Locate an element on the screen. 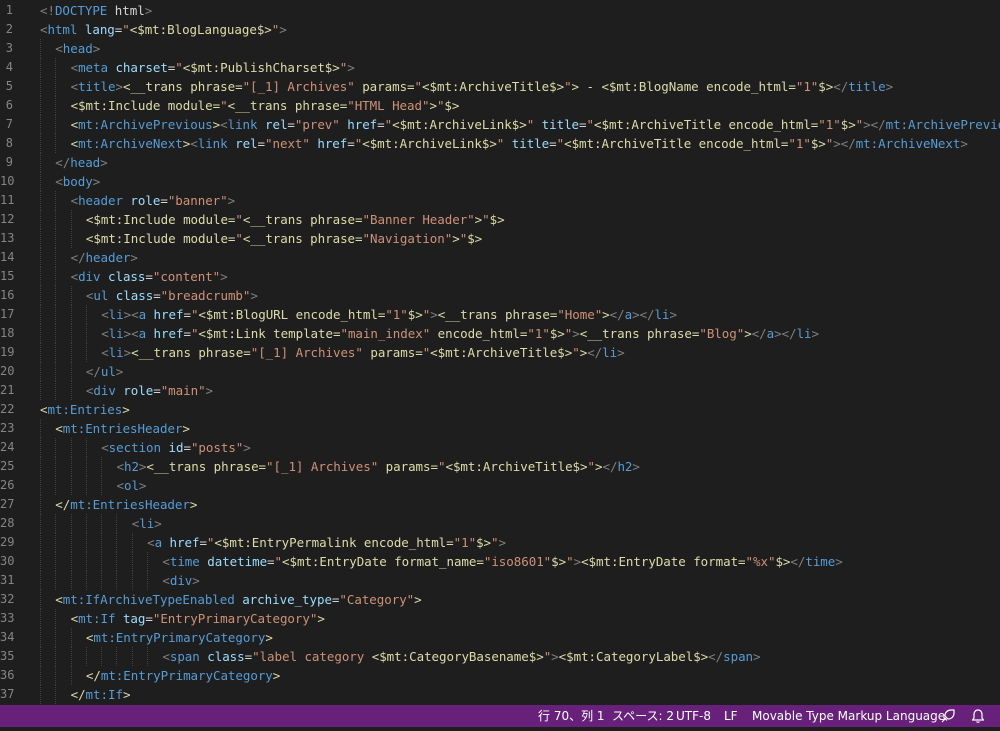  eol-setting: LF is located at coordinates (731, 716).